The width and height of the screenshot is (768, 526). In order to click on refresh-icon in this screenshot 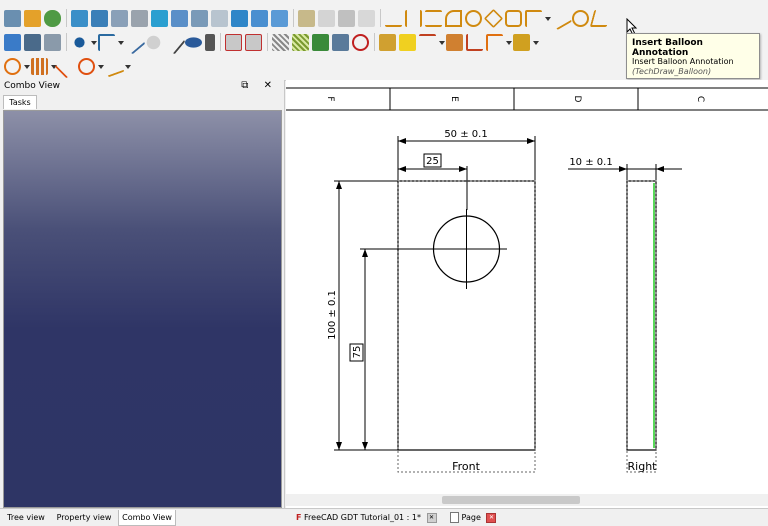, I will do `click(52, 18)`.